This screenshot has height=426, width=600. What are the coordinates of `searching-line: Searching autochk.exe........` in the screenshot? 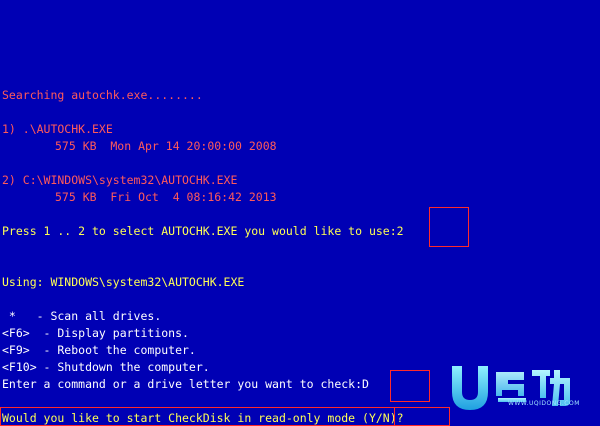 It's located at (102, 95).